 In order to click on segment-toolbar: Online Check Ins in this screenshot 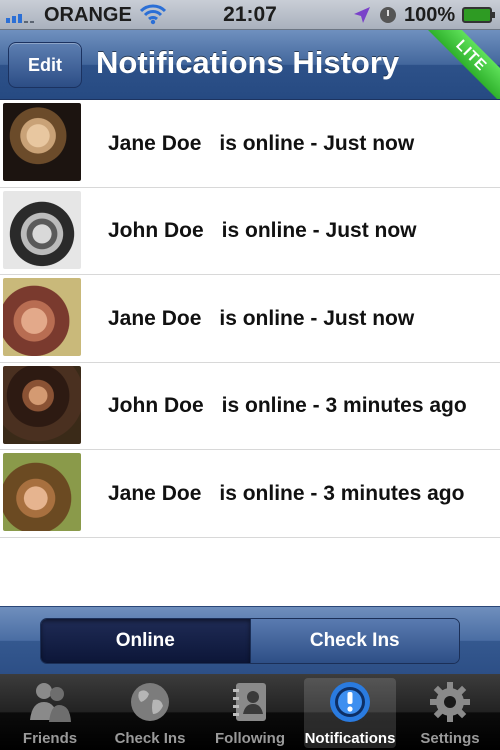, I will do `click(250, 640)`.